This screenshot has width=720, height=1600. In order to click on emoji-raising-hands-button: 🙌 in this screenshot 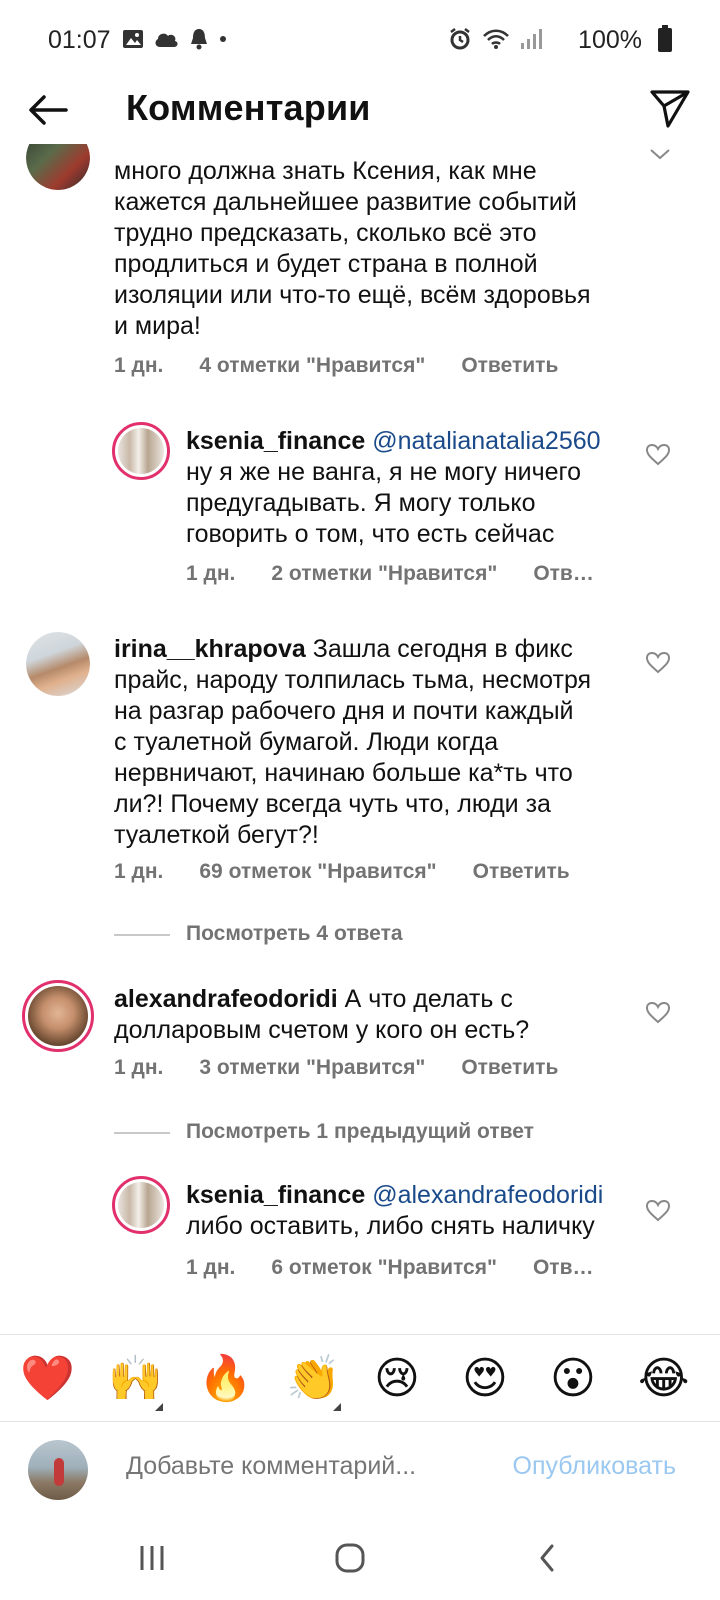, I will do `click(135, 1379)`.